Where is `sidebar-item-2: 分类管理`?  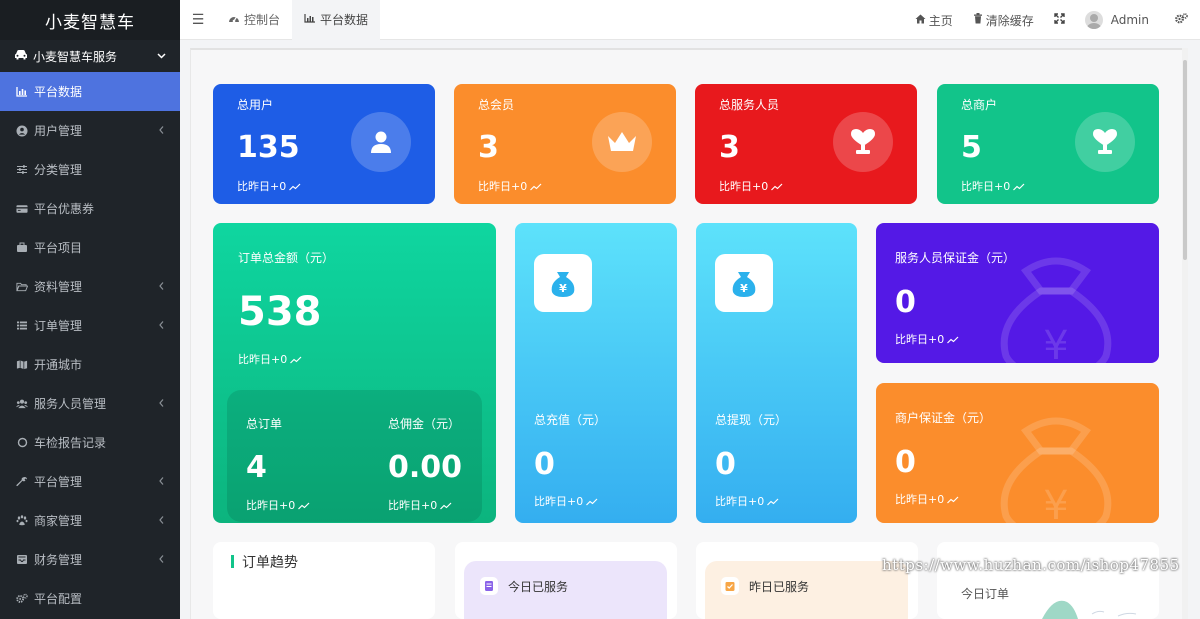 sidebar-item-2: 分类管理 is located at coordinates (90, 169).